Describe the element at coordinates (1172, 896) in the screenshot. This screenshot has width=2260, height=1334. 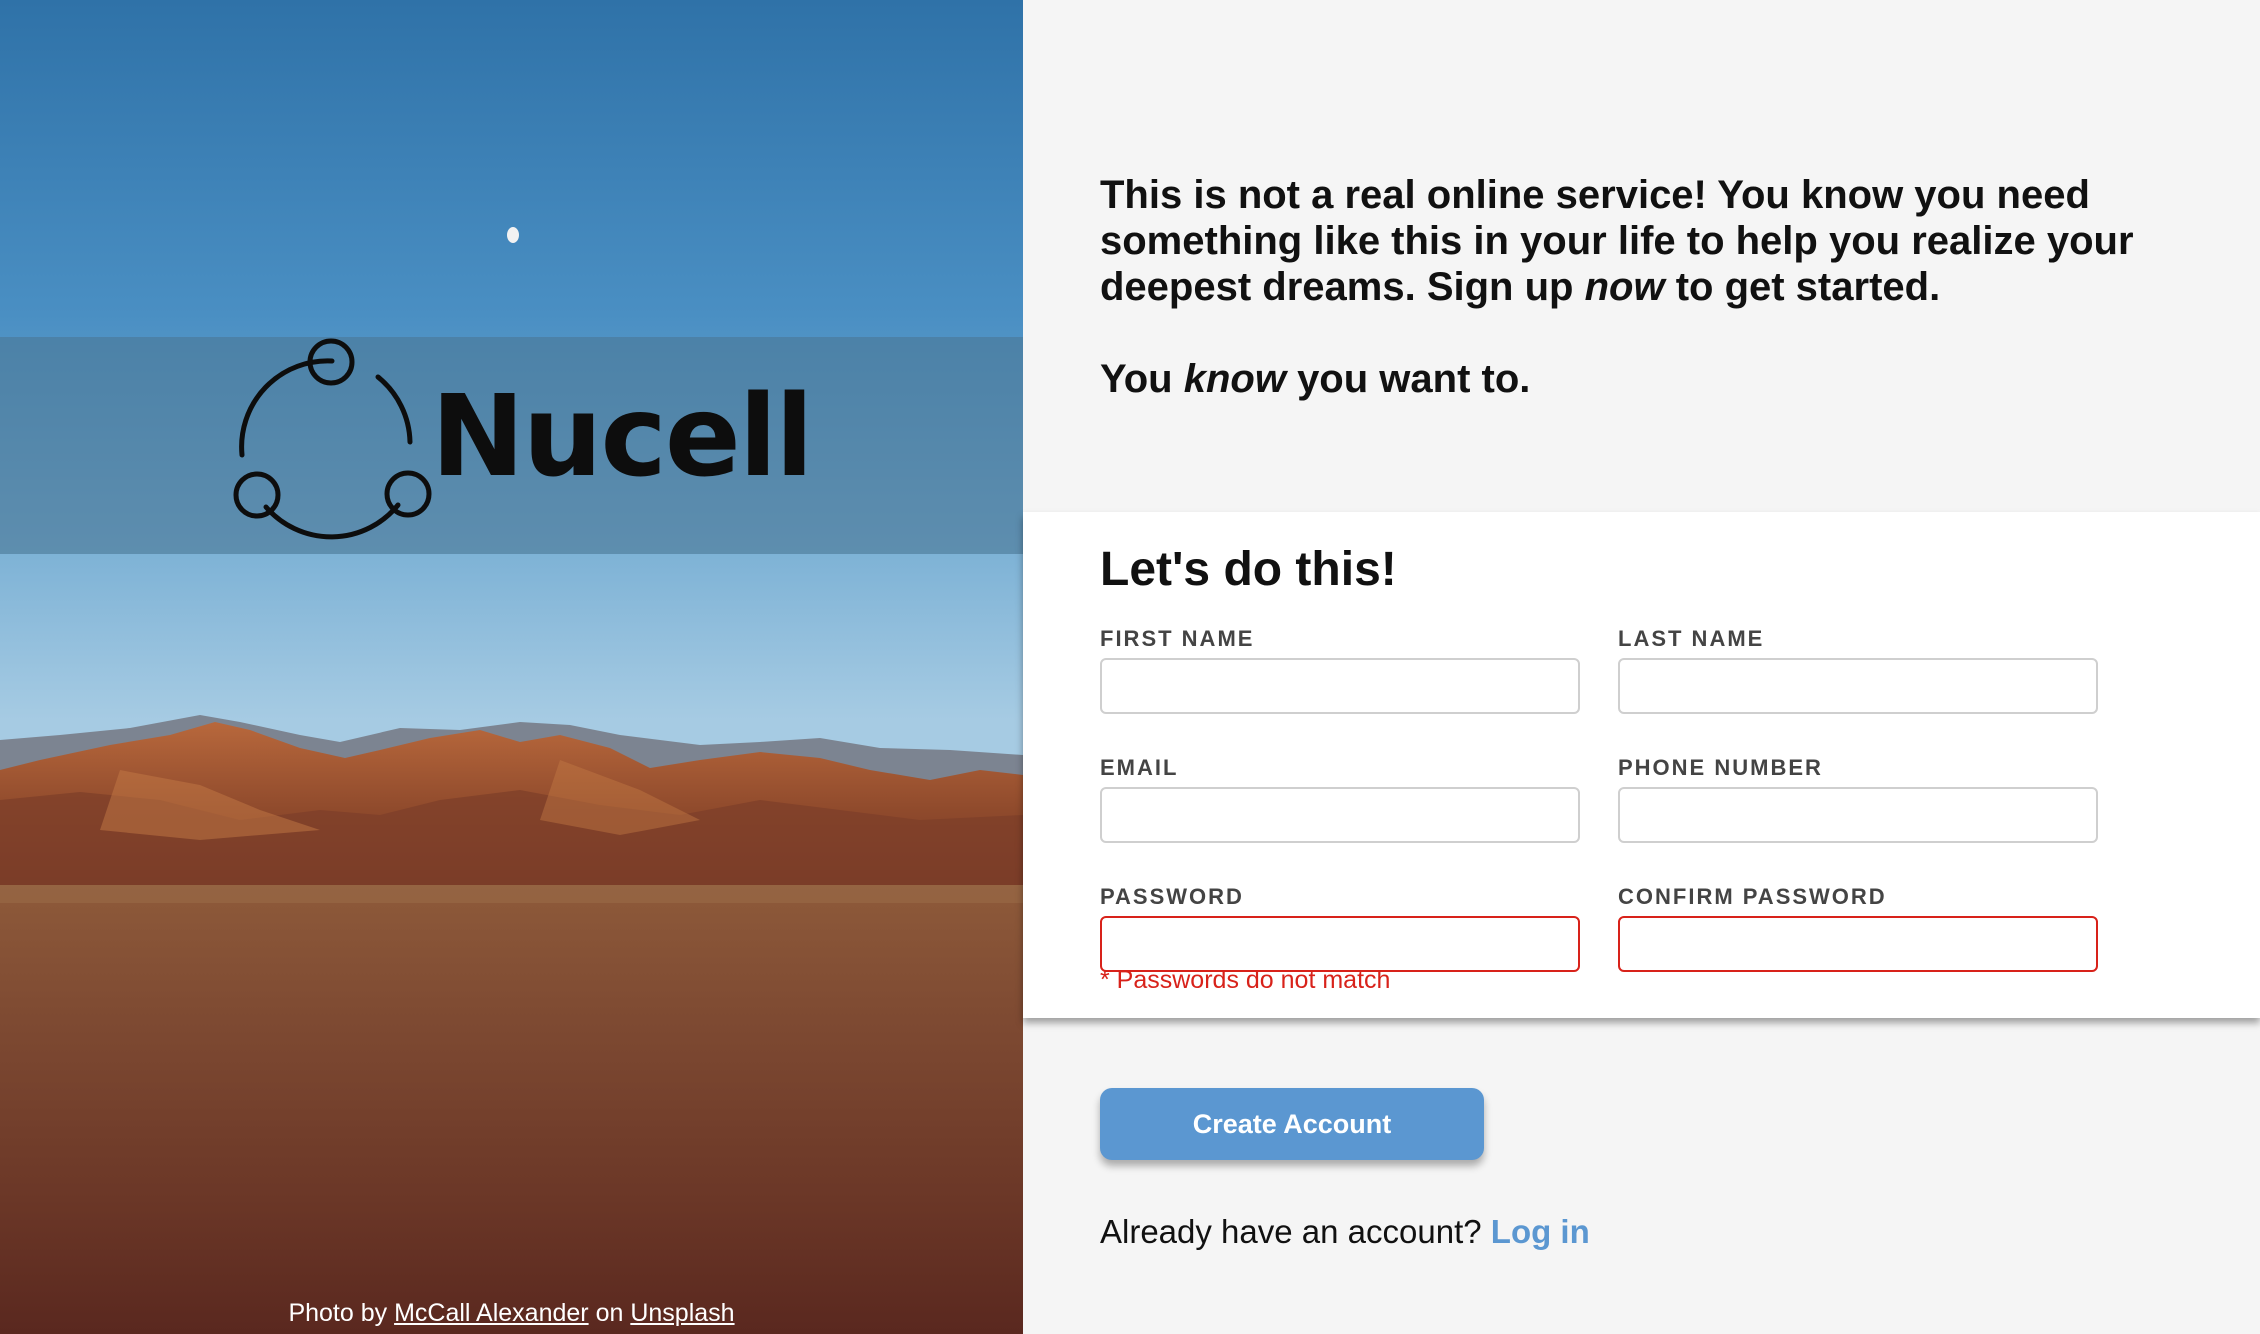
I see `password-label: Password` at that location.